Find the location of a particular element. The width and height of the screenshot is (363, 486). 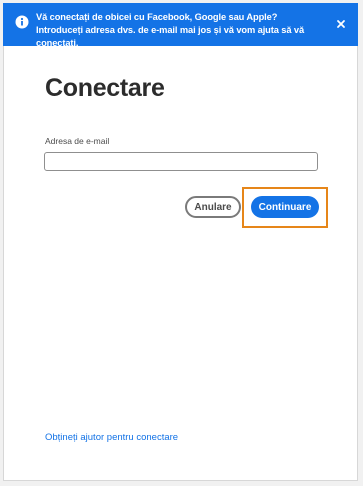

page-title: Conectare is located at coordinates (105, 88).